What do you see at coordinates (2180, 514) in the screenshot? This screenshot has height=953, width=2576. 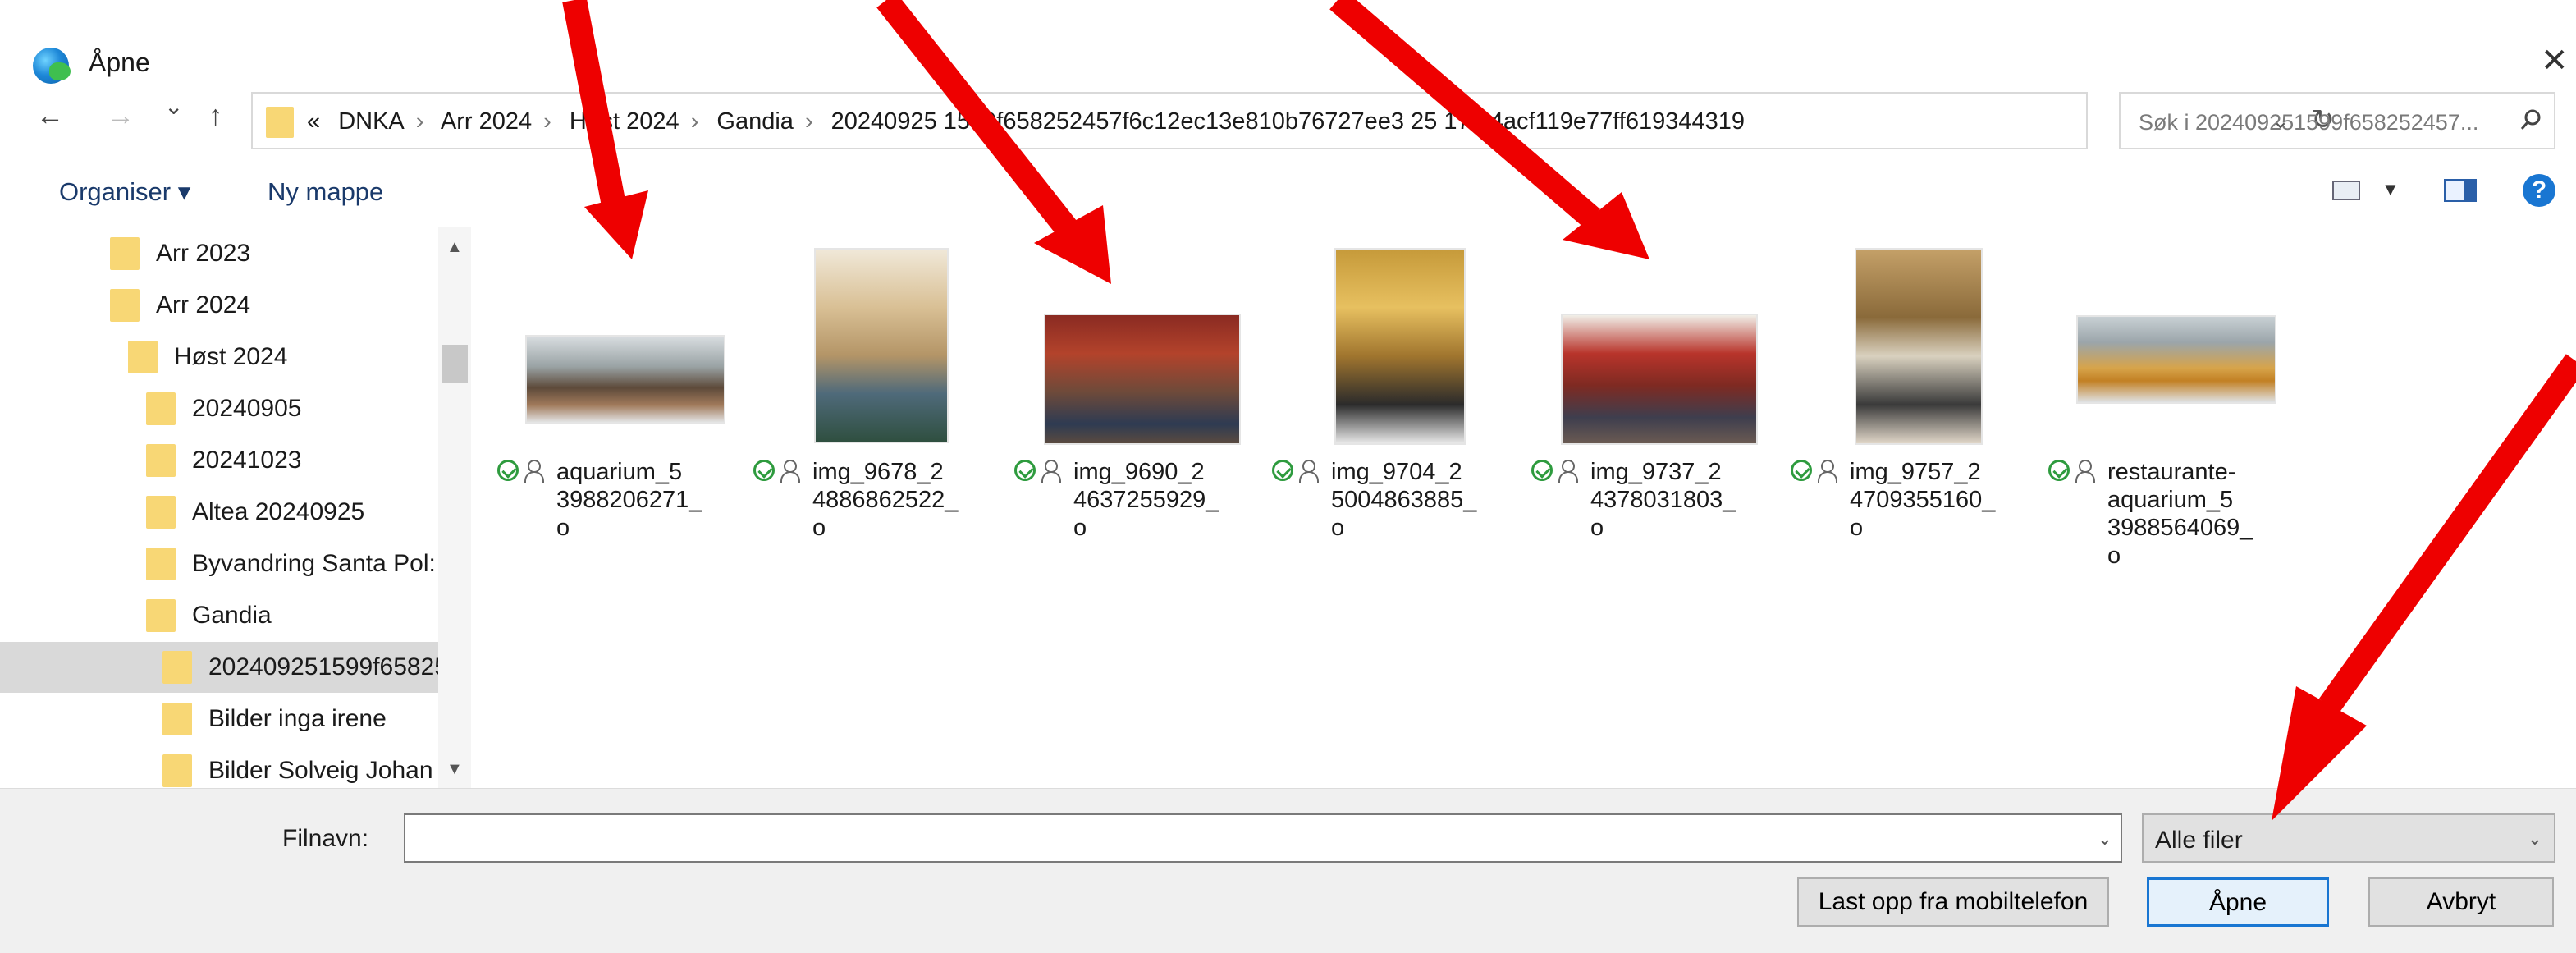 I see `file-name: restaurante- aquarium_5 3988564069_ o` at bounding box center [2180, 514].